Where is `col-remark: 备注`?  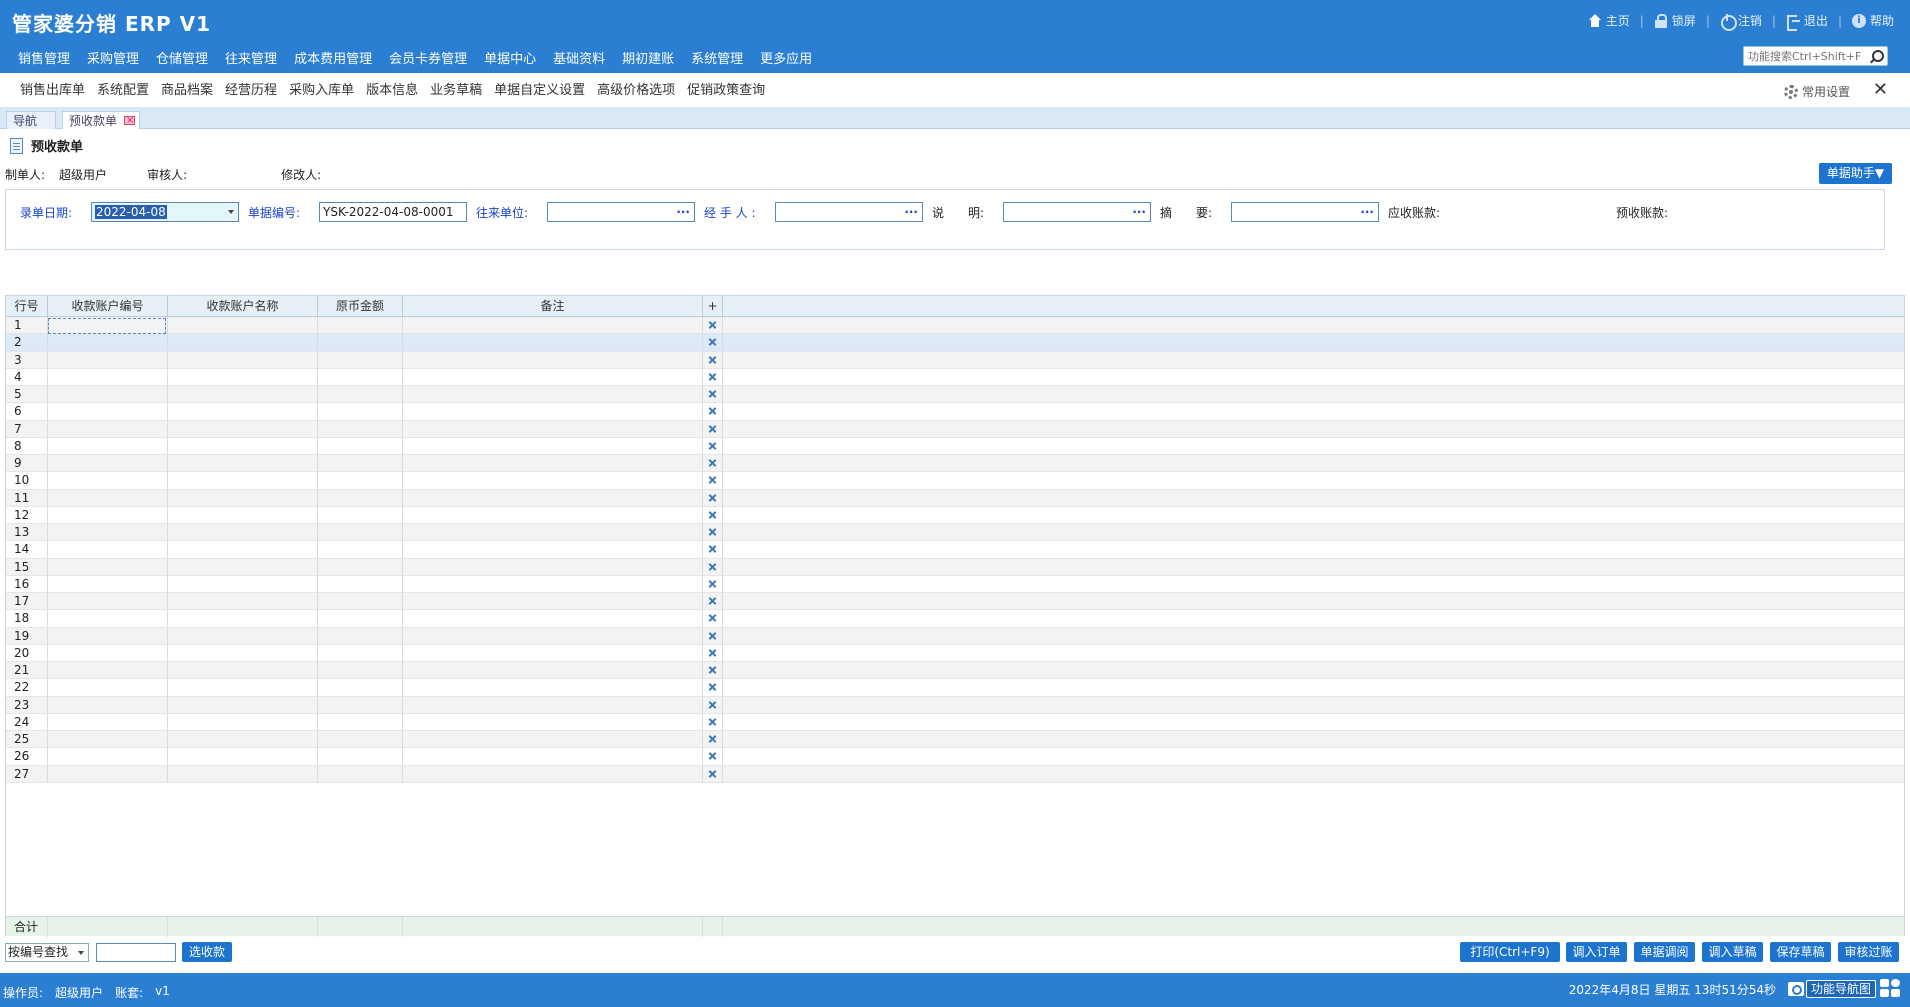
col-remark: 备注 is located at coordinates (553, 306).